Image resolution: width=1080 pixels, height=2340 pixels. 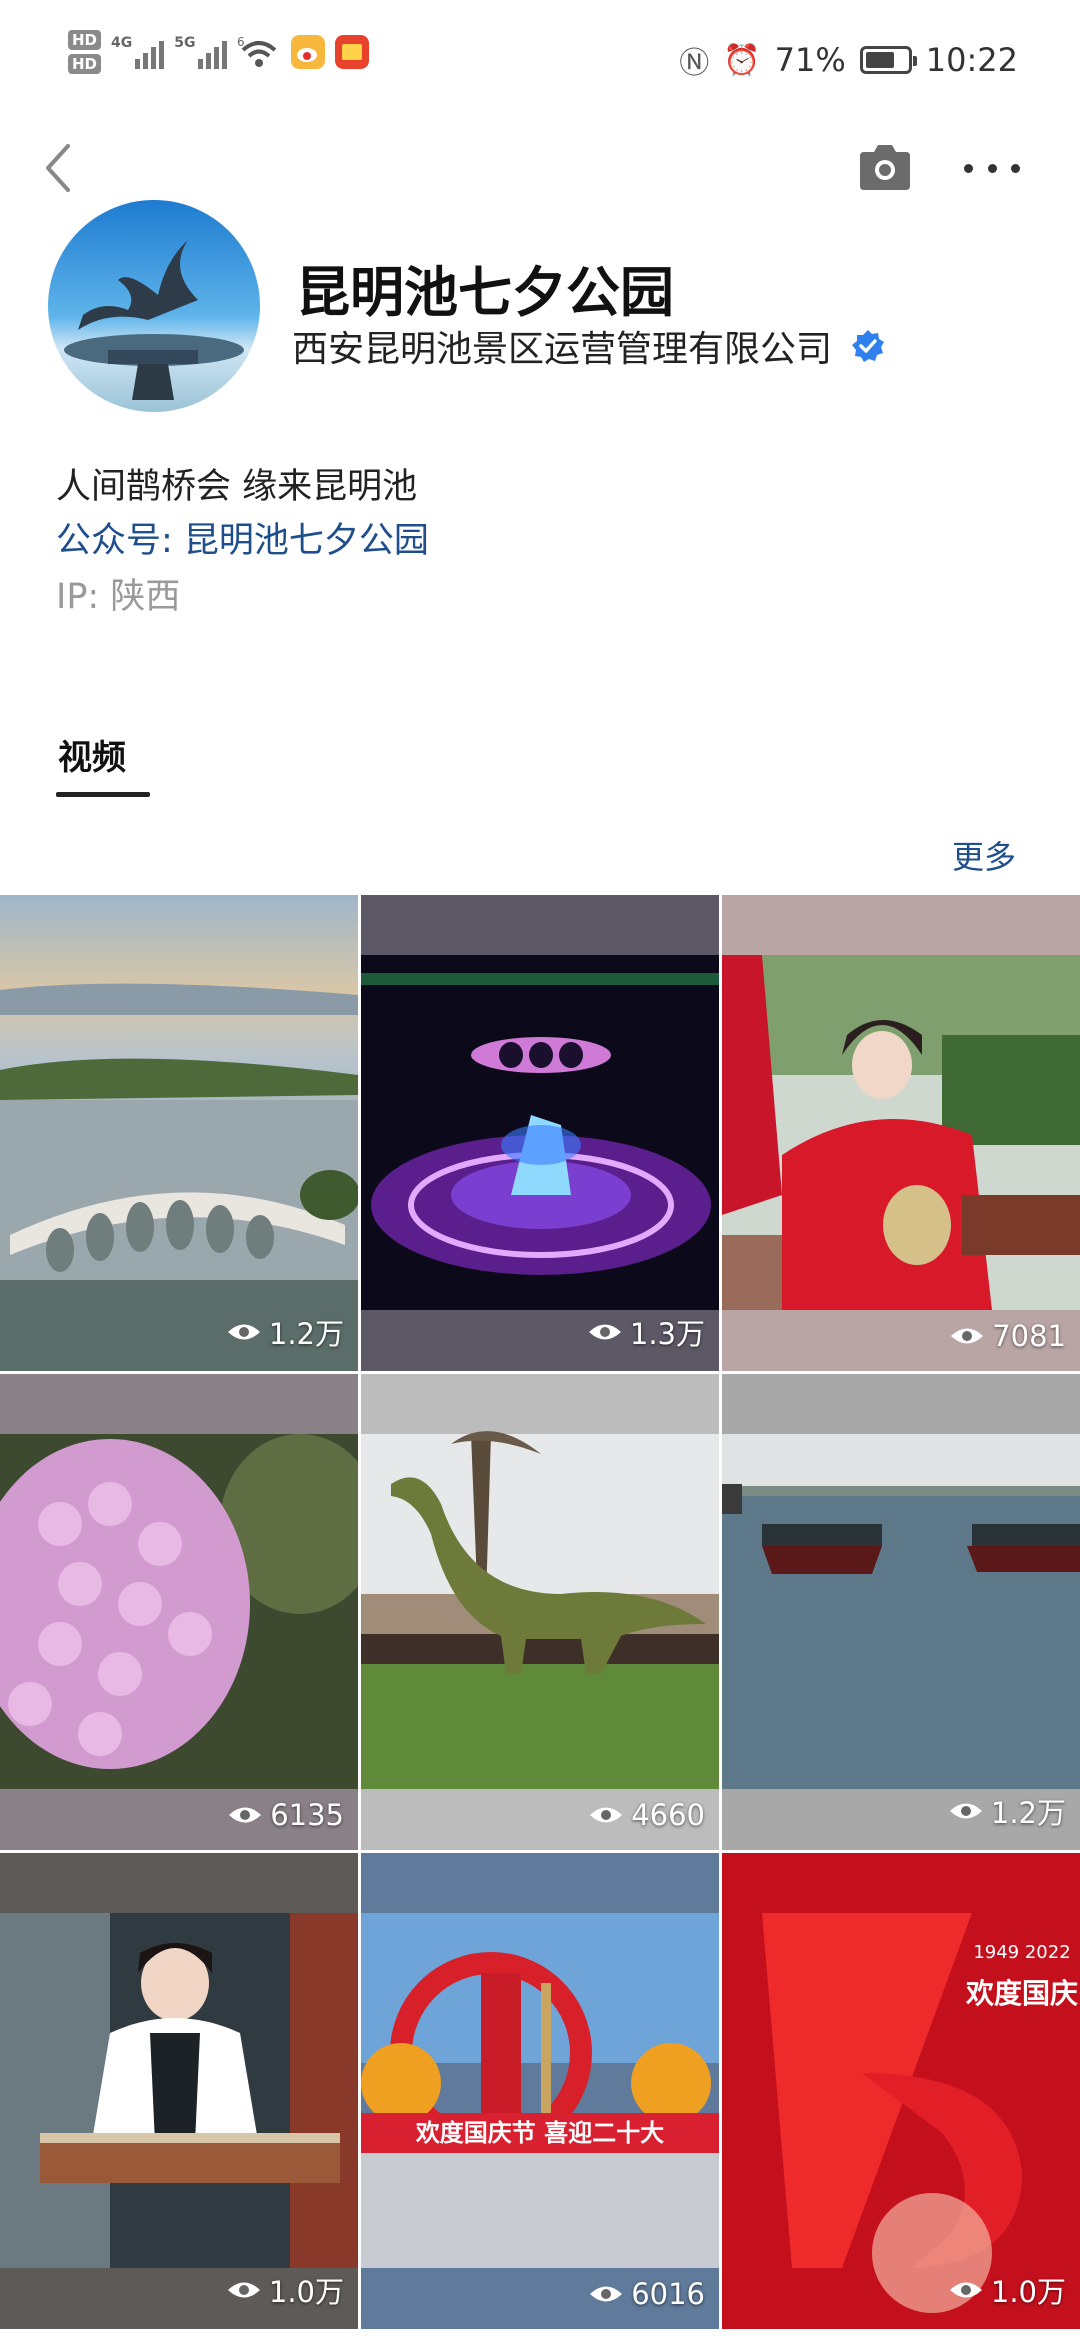 I want to click on tile9-years: 1949 2022, so click(x=1021, y=1952).